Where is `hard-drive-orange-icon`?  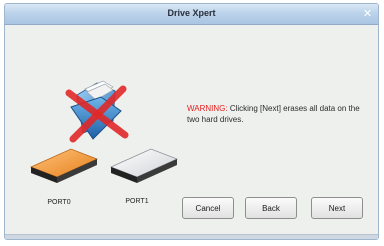
hard-drive-orange-icon is located at coordinates (64, 165).